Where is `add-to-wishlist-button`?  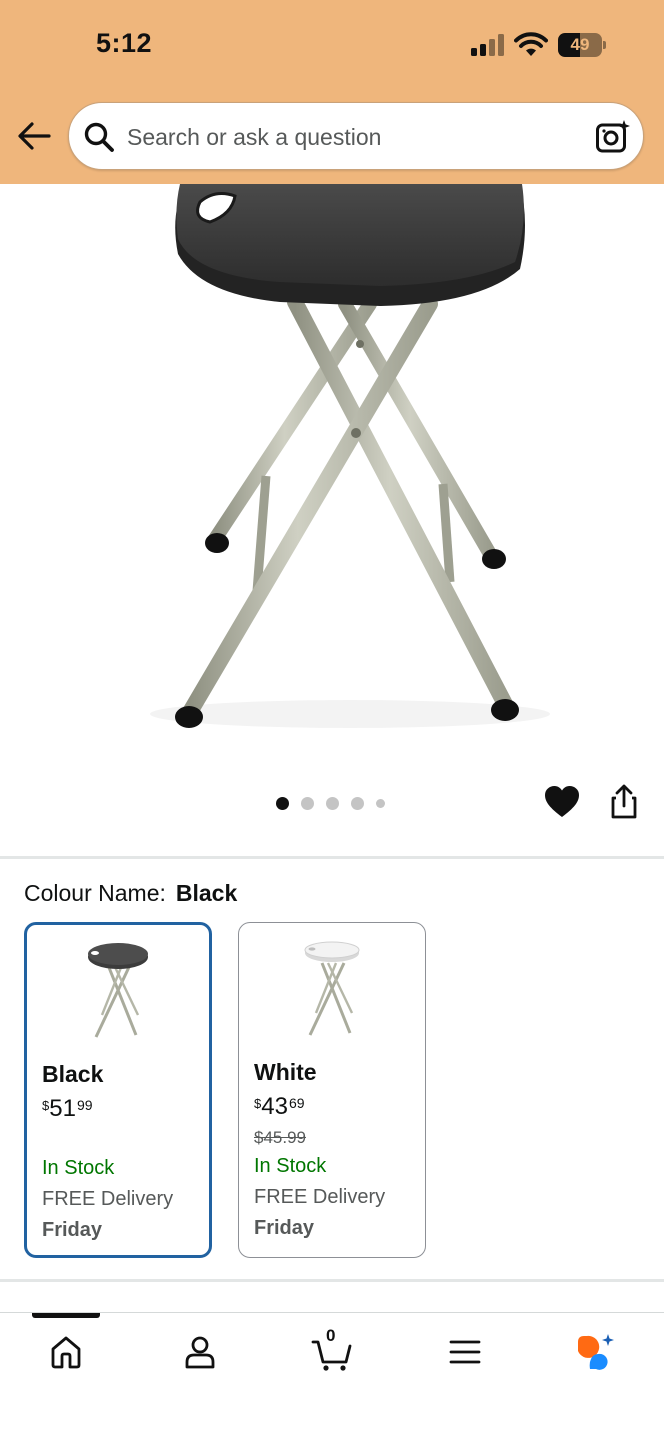 add-to-wishlist-button is located at coordinates (562, 802).